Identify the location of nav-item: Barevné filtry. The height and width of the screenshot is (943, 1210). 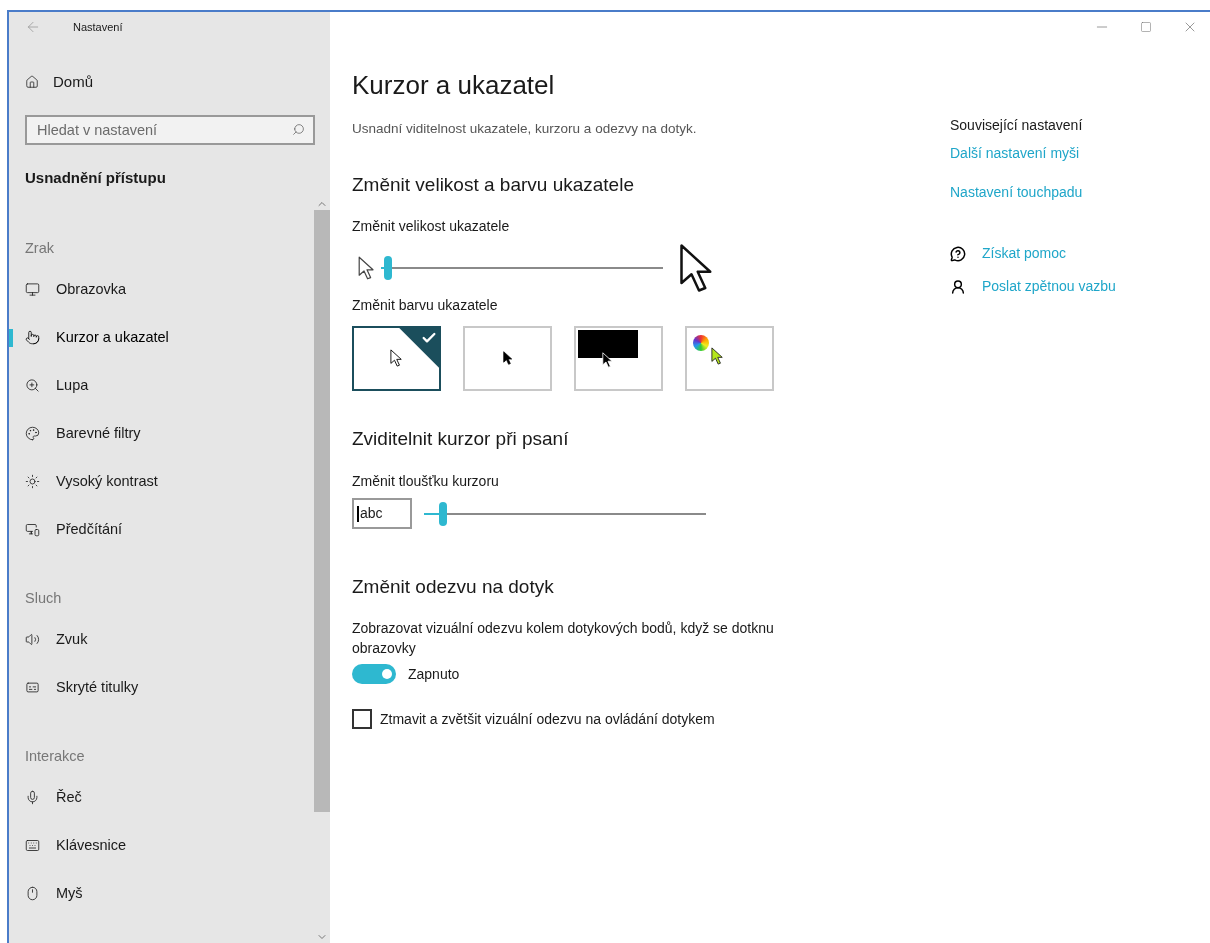
(79, 433).